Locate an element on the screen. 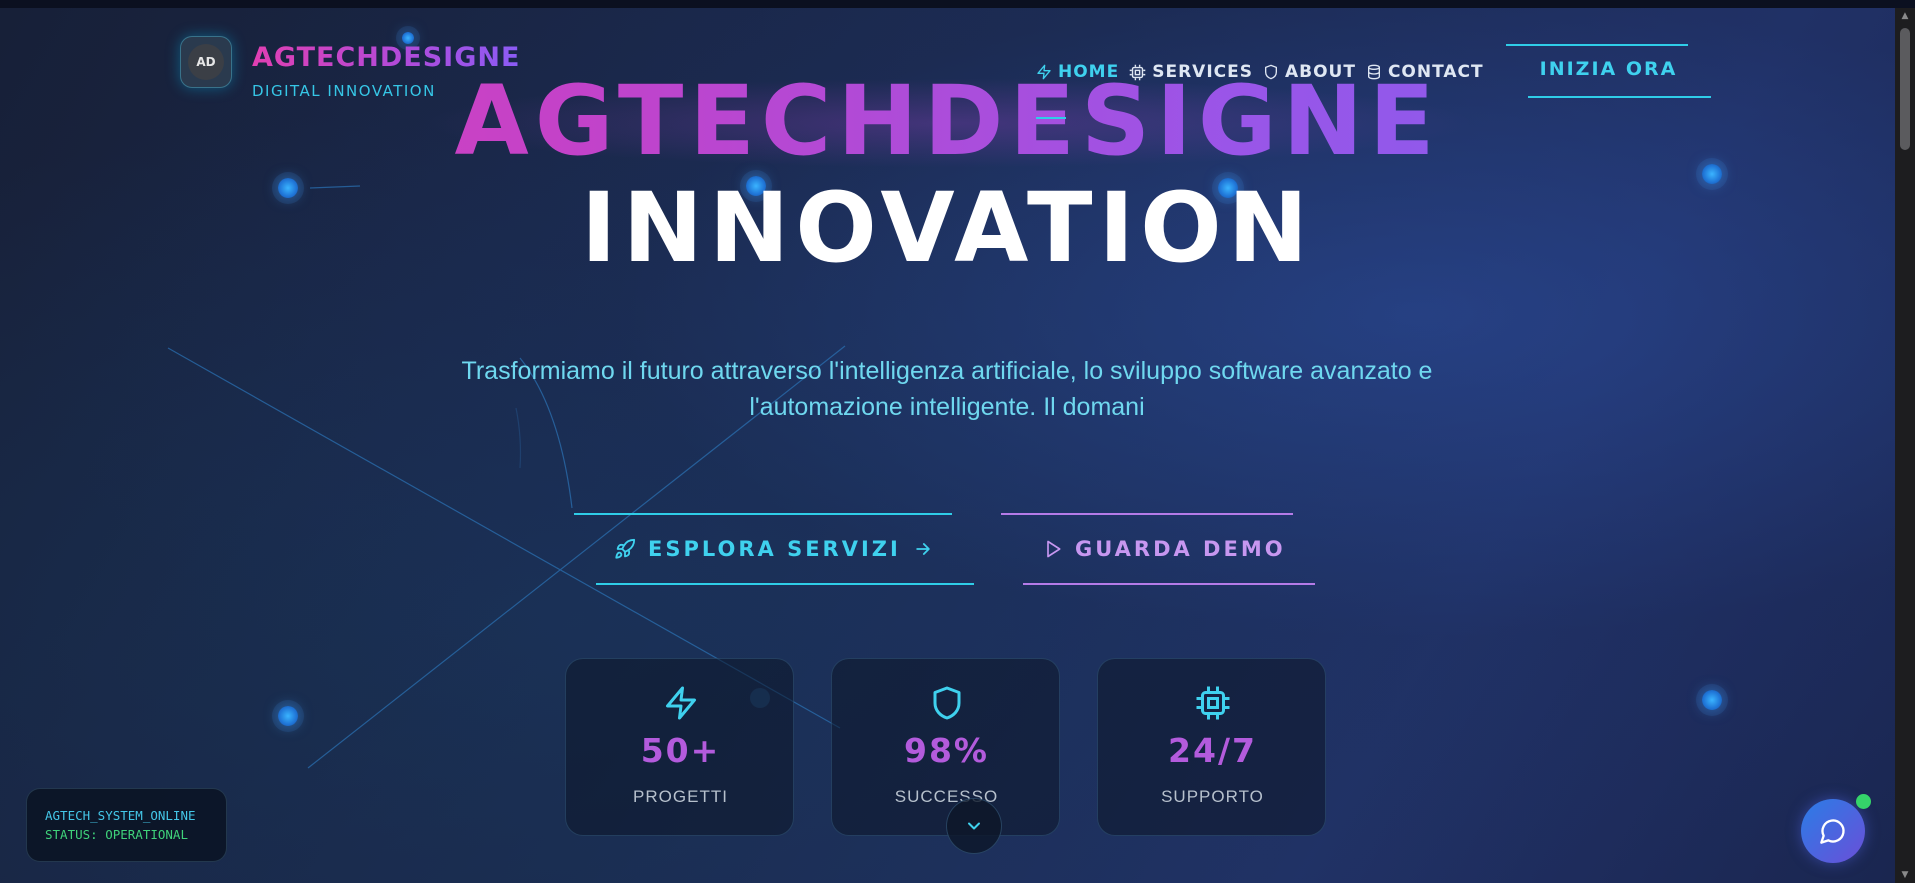  chat-button is located at coordinates (1833, 831).